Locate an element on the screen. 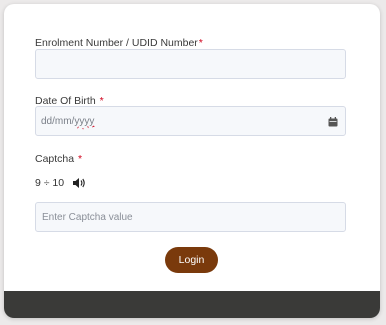  enrolment-input is located at coordinates (190, 64).